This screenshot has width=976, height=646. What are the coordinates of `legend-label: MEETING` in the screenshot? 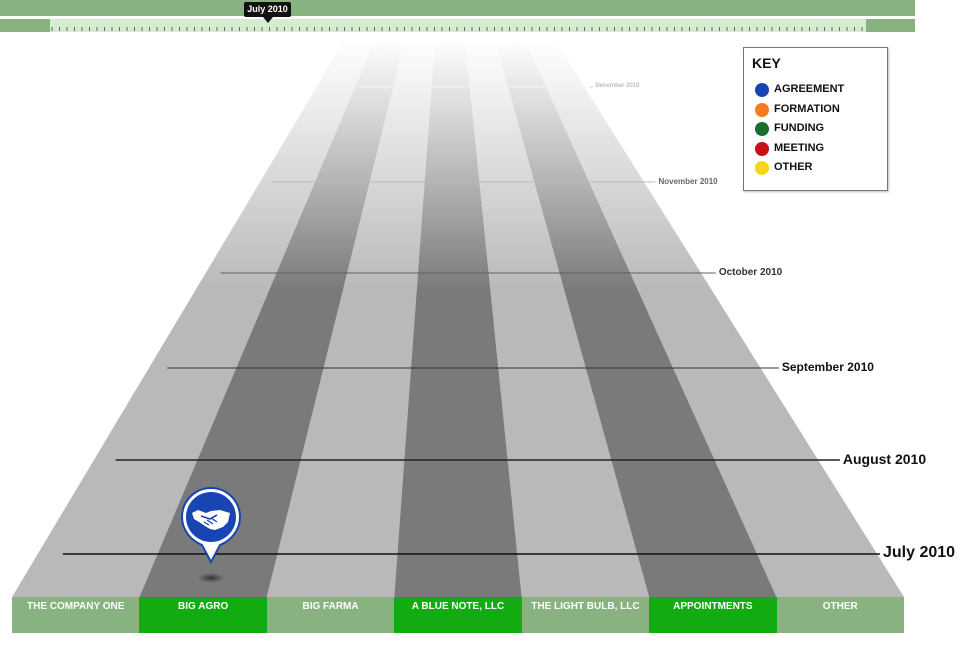 It's located at (799, 147).